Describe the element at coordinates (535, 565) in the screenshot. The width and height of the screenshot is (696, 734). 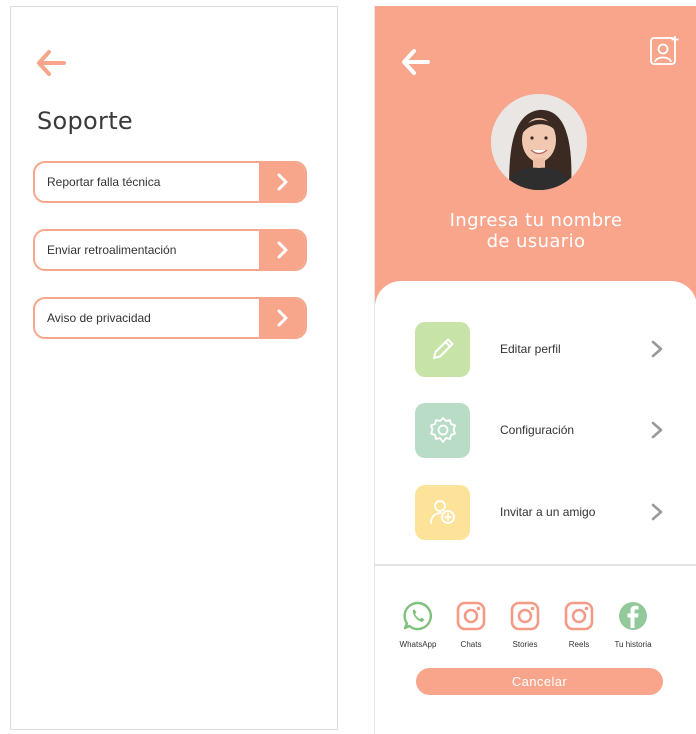
I see `divider` at that location.